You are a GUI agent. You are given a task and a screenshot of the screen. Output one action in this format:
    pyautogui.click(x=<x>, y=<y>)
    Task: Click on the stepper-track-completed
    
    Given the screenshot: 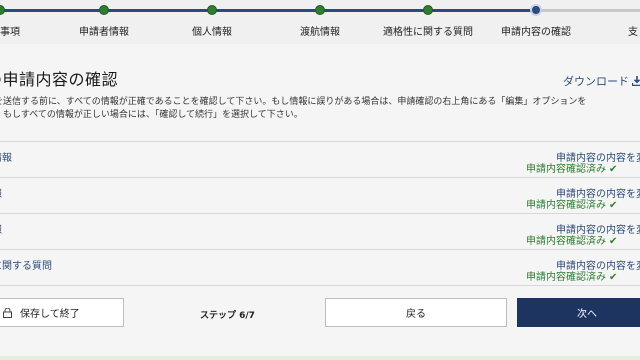 What is the action you would take?
    pyautogui.click(x=268, y=10)
    